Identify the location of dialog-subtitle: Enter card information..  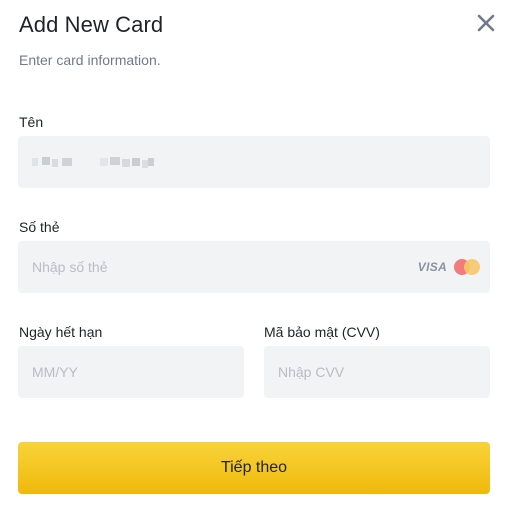
(90, 60).